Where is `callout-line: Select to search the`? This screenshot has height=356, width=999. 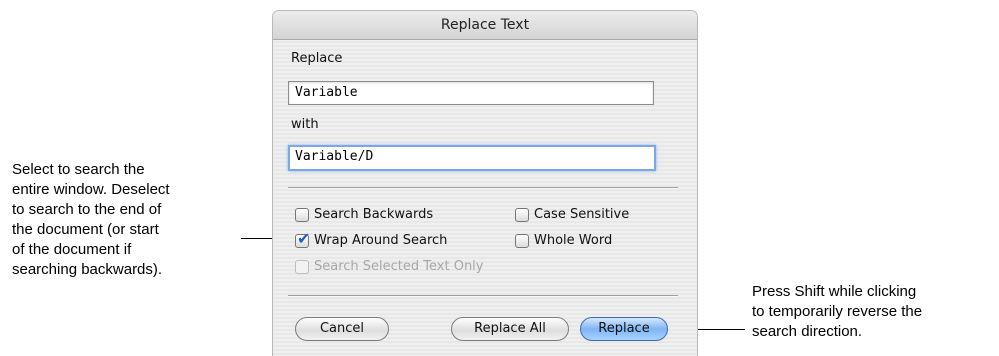 callout-line: Select to search the is located at coordinates (78, 169).